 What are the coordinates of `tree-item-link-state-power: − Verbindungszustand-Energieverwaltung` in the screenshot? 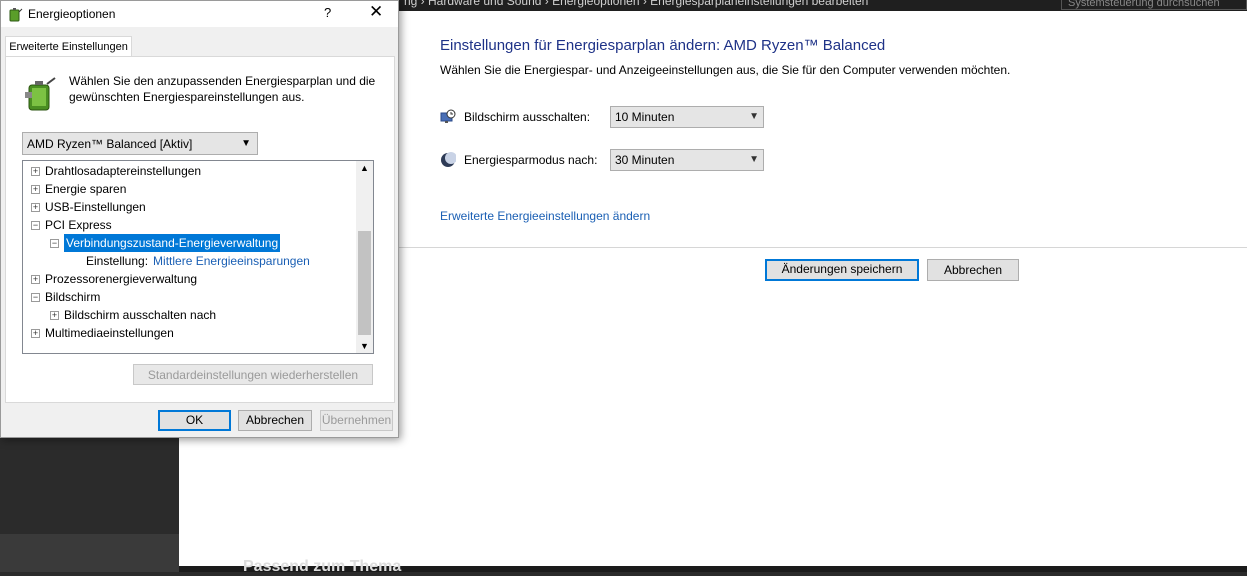 It's located at (165, 243).